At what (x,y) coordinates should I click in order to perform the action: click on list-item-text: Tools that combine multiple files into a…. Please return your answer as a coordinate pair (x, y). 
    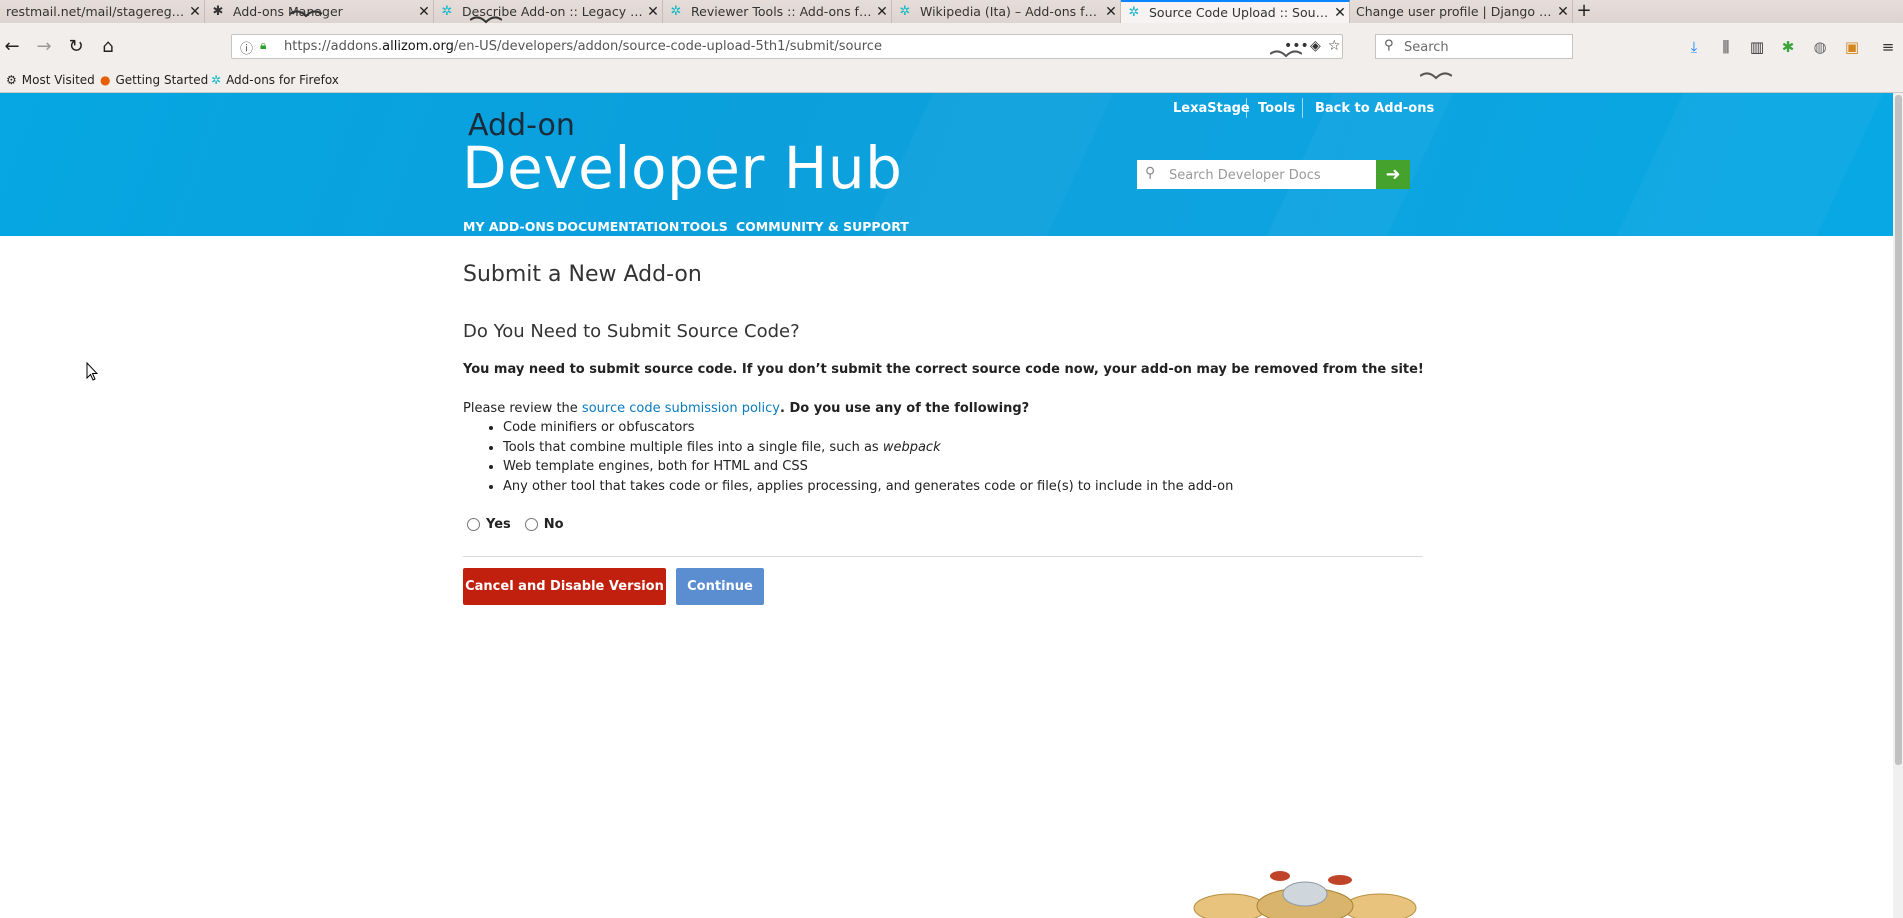
    Looking at the image, I should click on (693, 447).